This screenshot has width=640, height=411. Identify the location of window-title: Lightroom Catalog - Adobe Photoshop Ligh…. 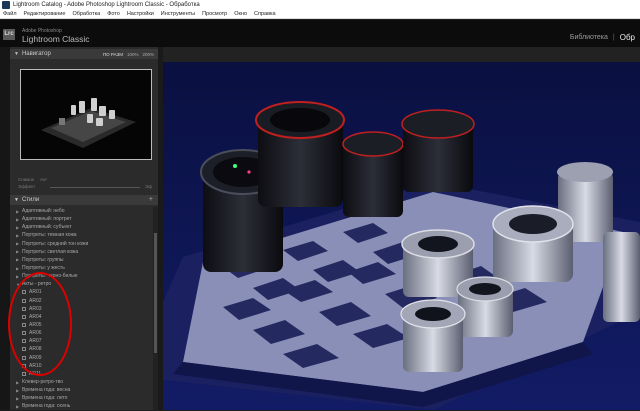
(106, 5).